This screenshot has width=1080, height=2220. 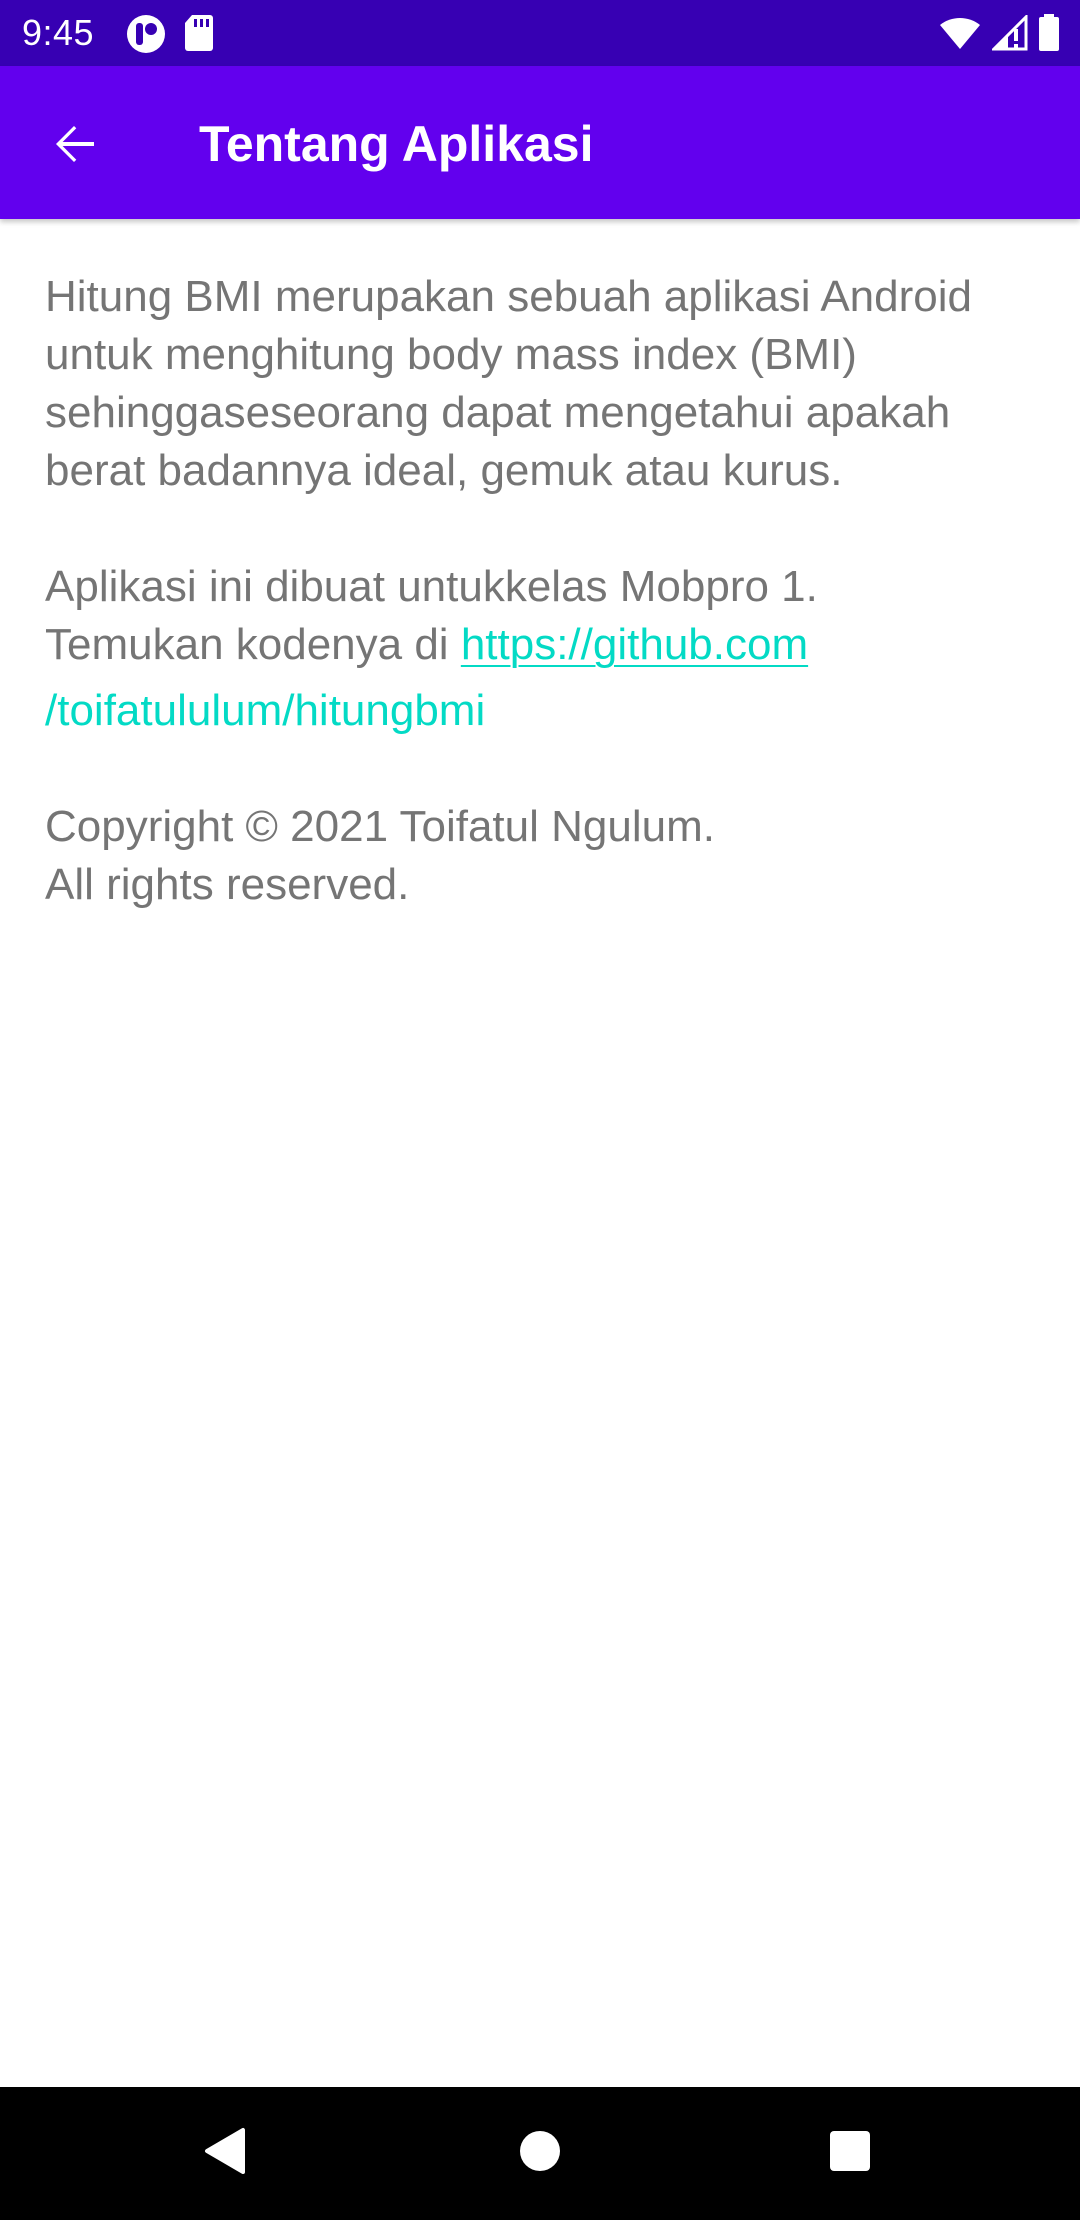 I want to click on nav-home-button, so click(x=540, y=2153).